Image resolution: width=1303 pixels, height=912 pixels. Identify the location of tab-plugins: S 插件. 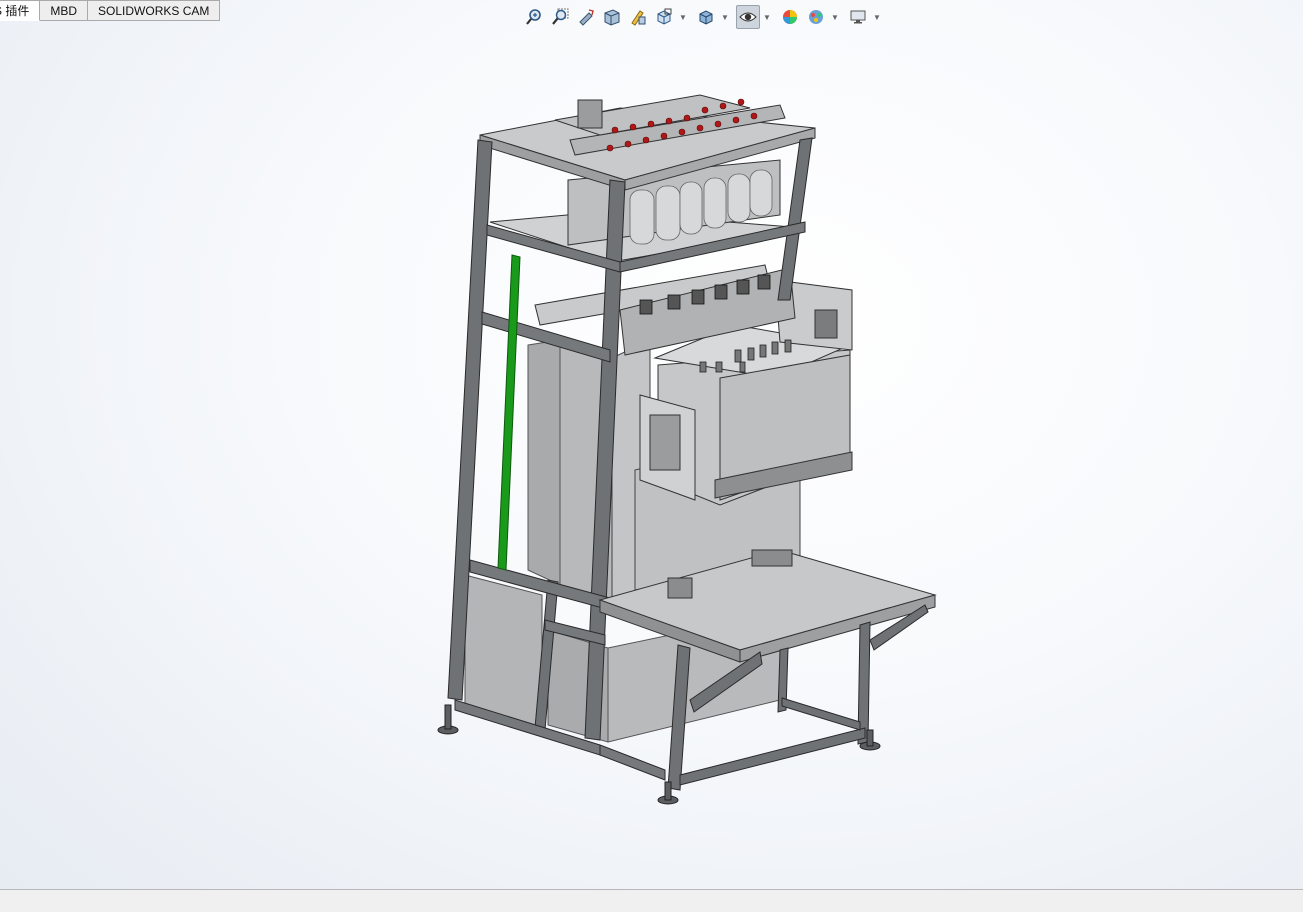
(20, 10).